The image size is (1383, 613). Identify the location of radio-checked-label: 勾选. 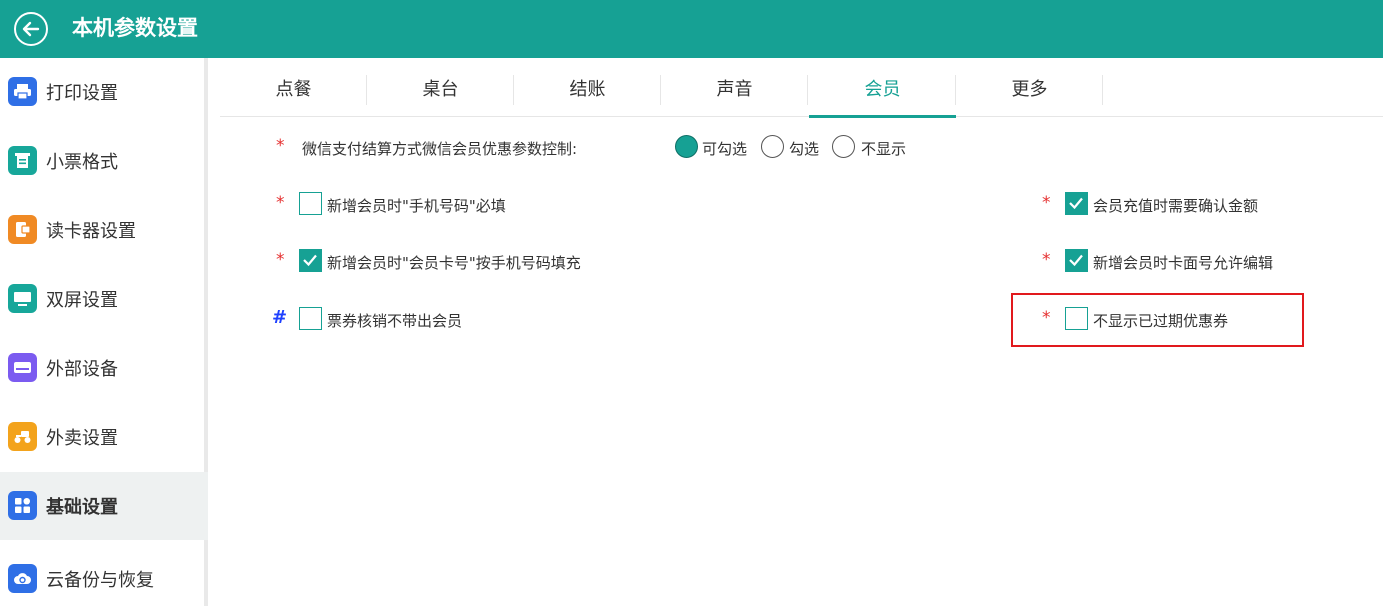
(804, 149).